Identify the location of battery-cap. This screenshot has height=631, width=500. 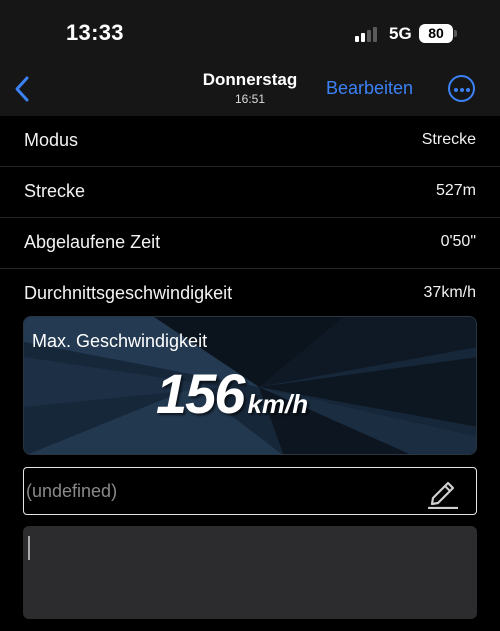
(455, 33).